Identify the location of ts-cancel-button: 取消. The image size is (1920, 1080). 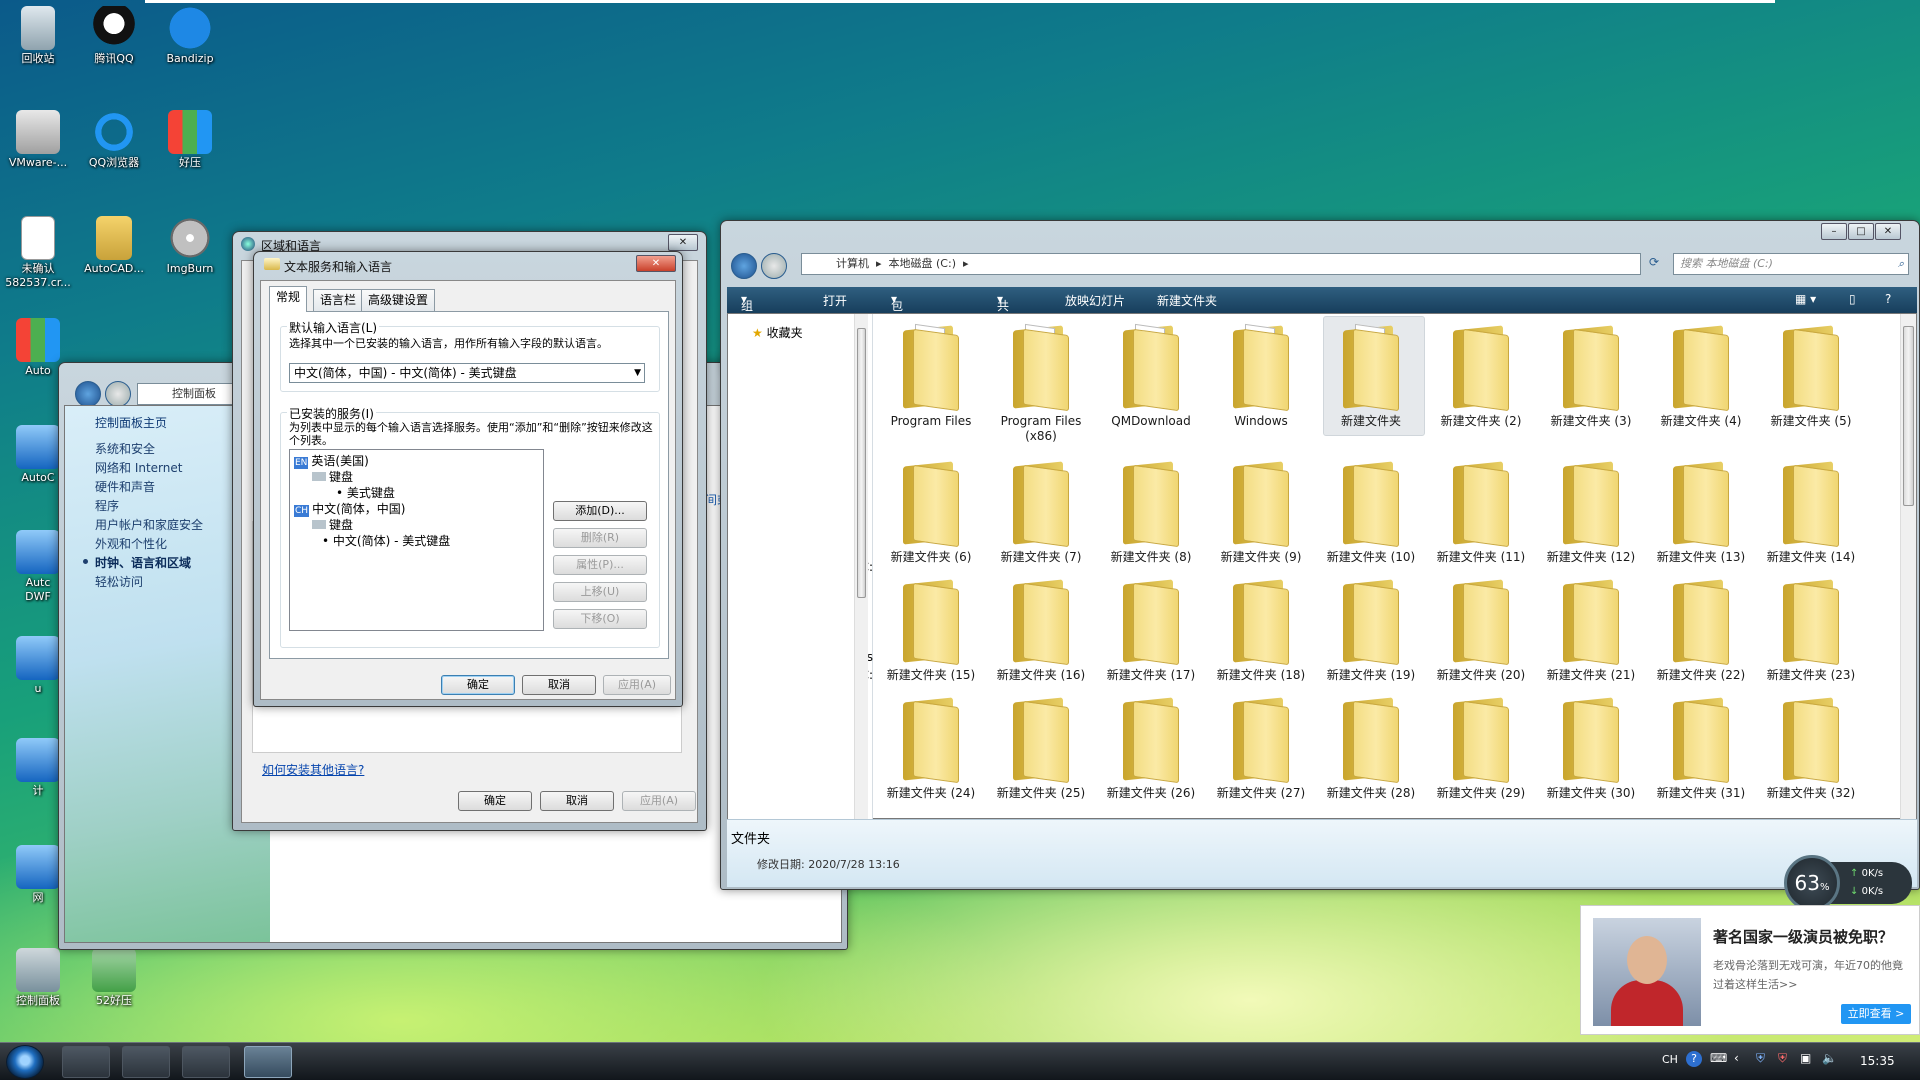
(559, 685).